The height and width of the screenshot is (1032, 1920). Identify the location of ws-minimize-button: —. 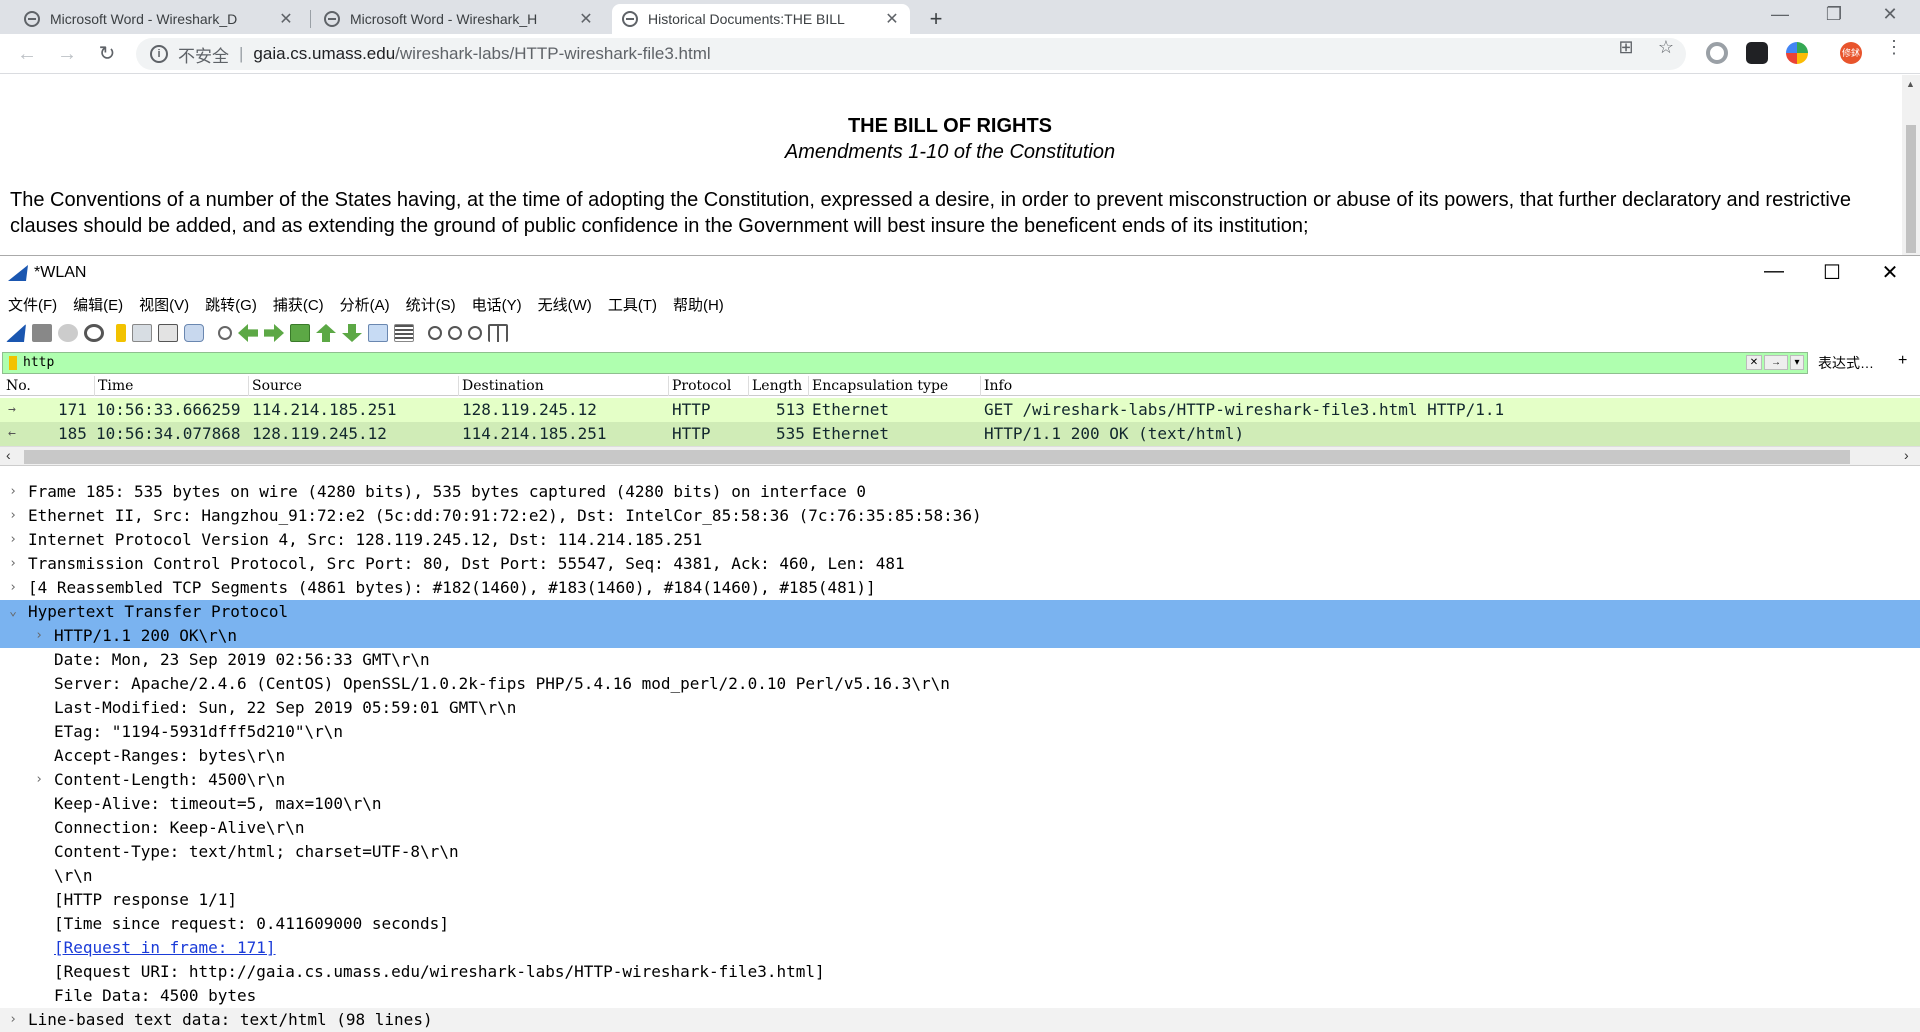
(1774, 271).